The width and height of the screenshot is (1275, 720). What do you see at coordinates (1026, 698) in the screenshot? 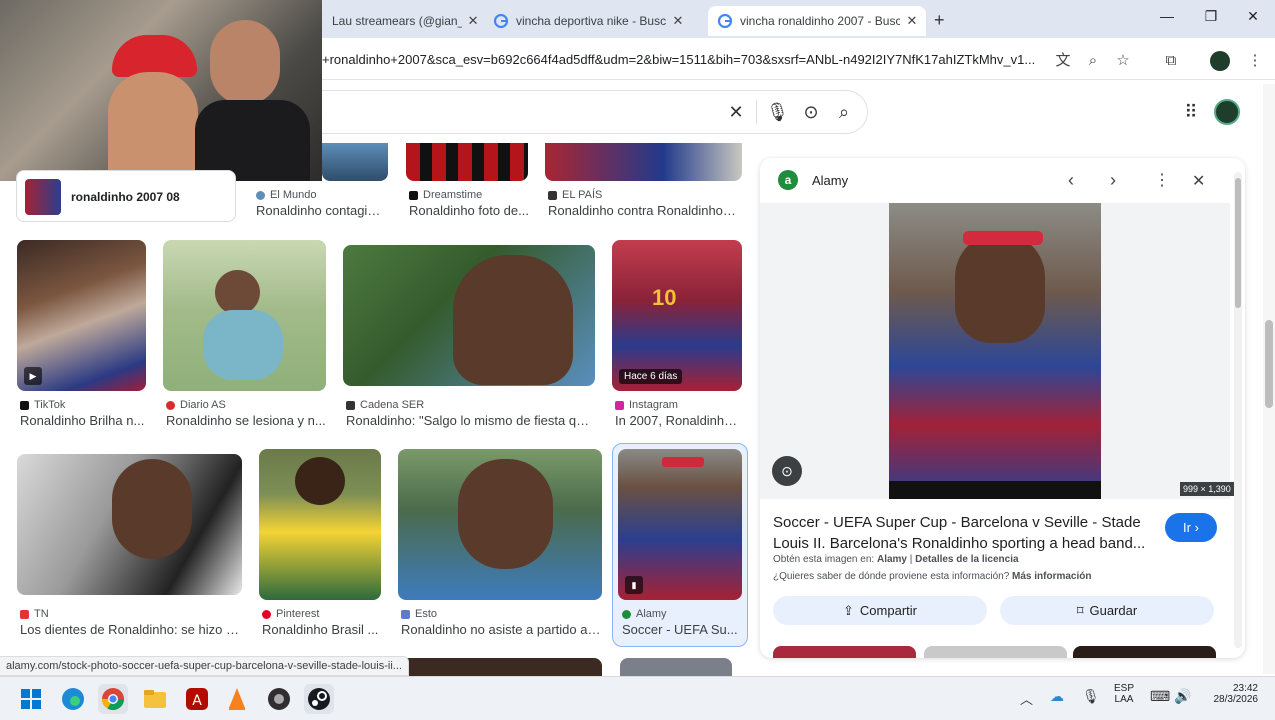
I see `chevron-up-icon: ︿` at bounding box center [1026, 698].